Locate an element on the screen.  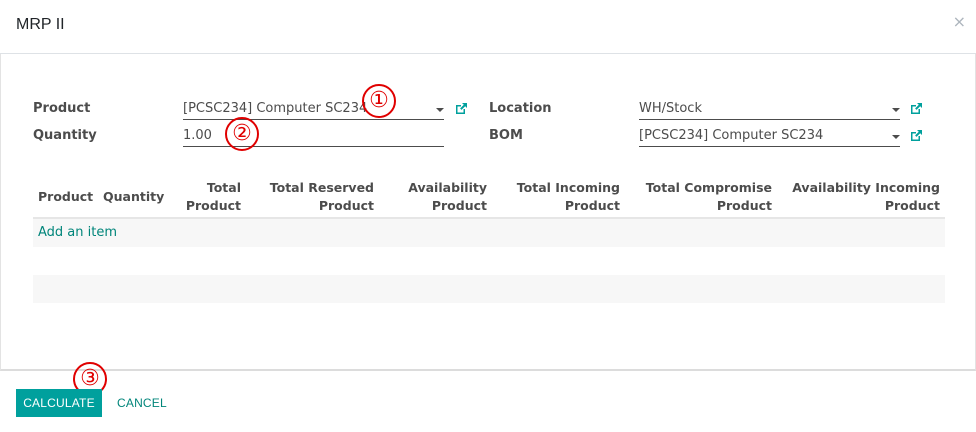
column-header-quantity: Quantity is located at coordinates (133, 197).